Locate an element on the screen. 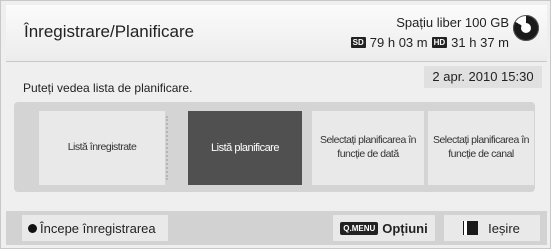  exit-icon is located at coordinates (471, 228).